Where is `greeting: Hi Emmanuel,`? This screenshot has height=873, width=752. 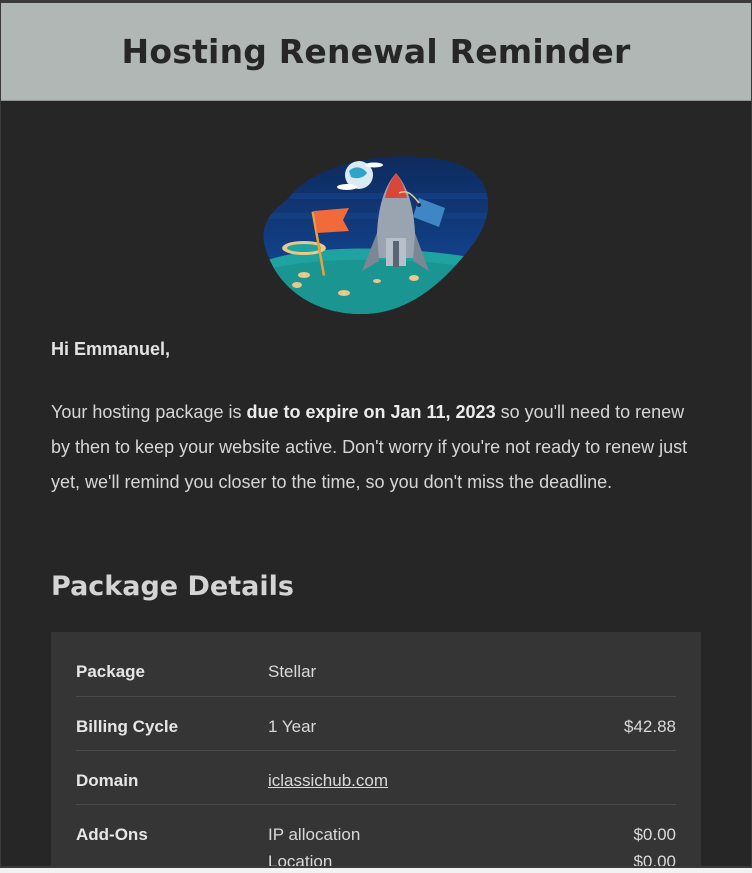 greeting: Hi Emmanuel, is located at coordinates (111, 349).